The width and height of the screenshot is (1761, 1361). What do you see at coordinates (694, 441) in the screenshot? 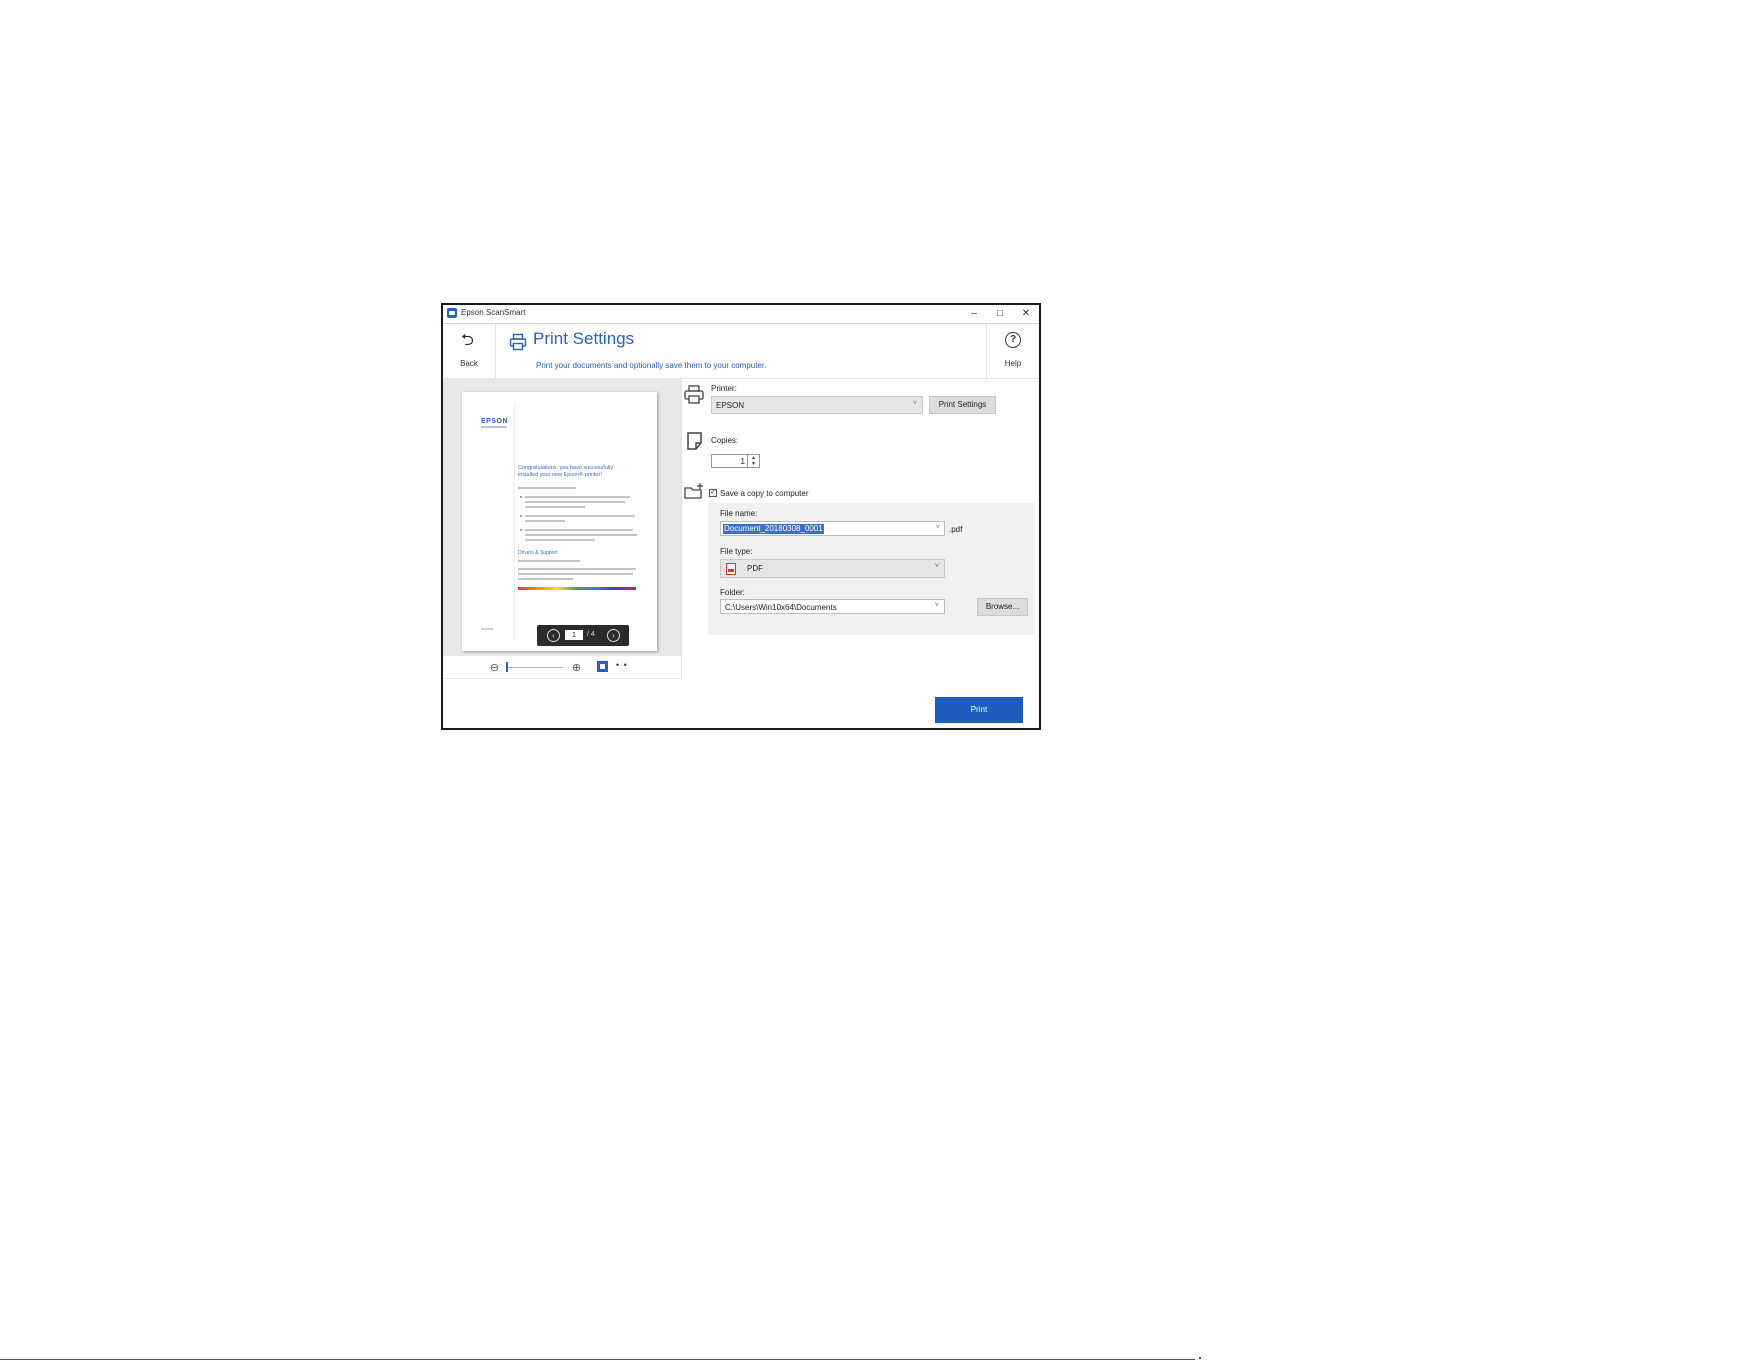
I see `copies-icon` at bounding box center [694, 441].